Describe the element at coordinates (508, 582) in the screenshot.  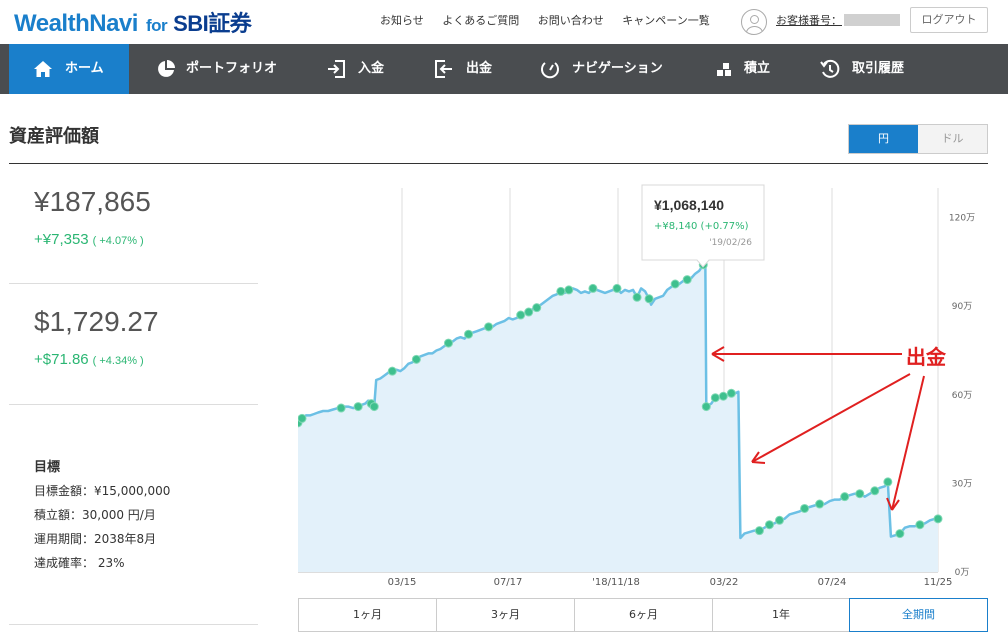
I see `x-tick-label: 07/17` at that location.